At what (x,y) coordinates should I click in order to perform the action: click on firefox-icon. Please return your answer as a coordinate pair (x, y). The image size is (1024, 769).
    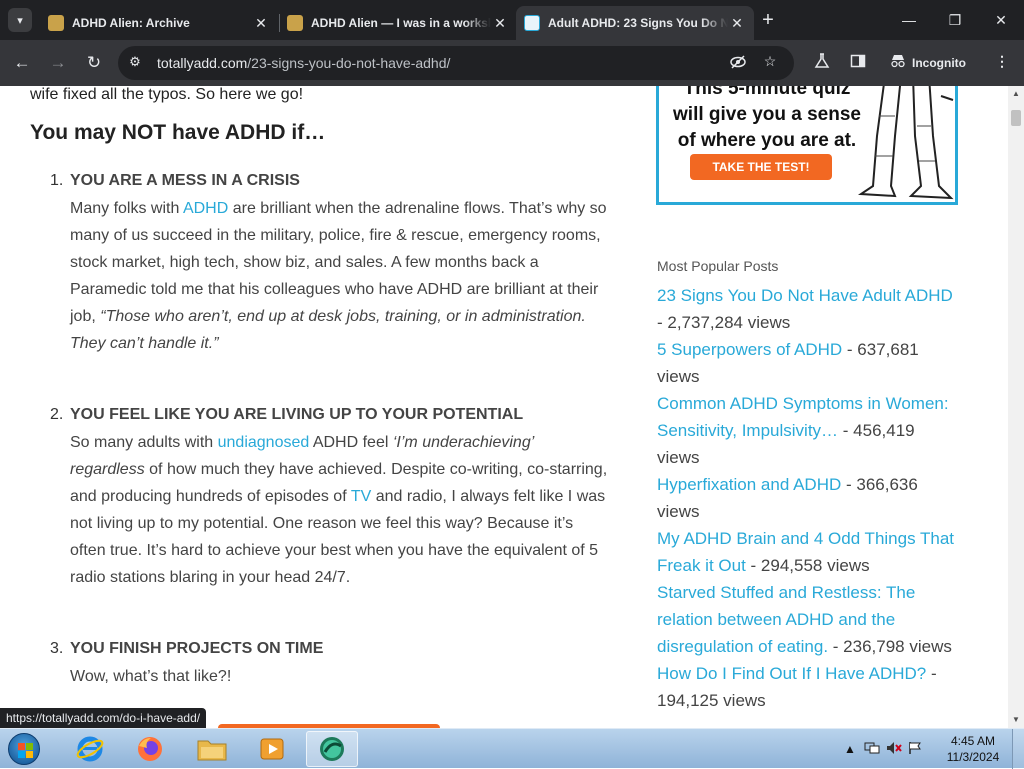
    Looking at the image, I should click on (150, 749).